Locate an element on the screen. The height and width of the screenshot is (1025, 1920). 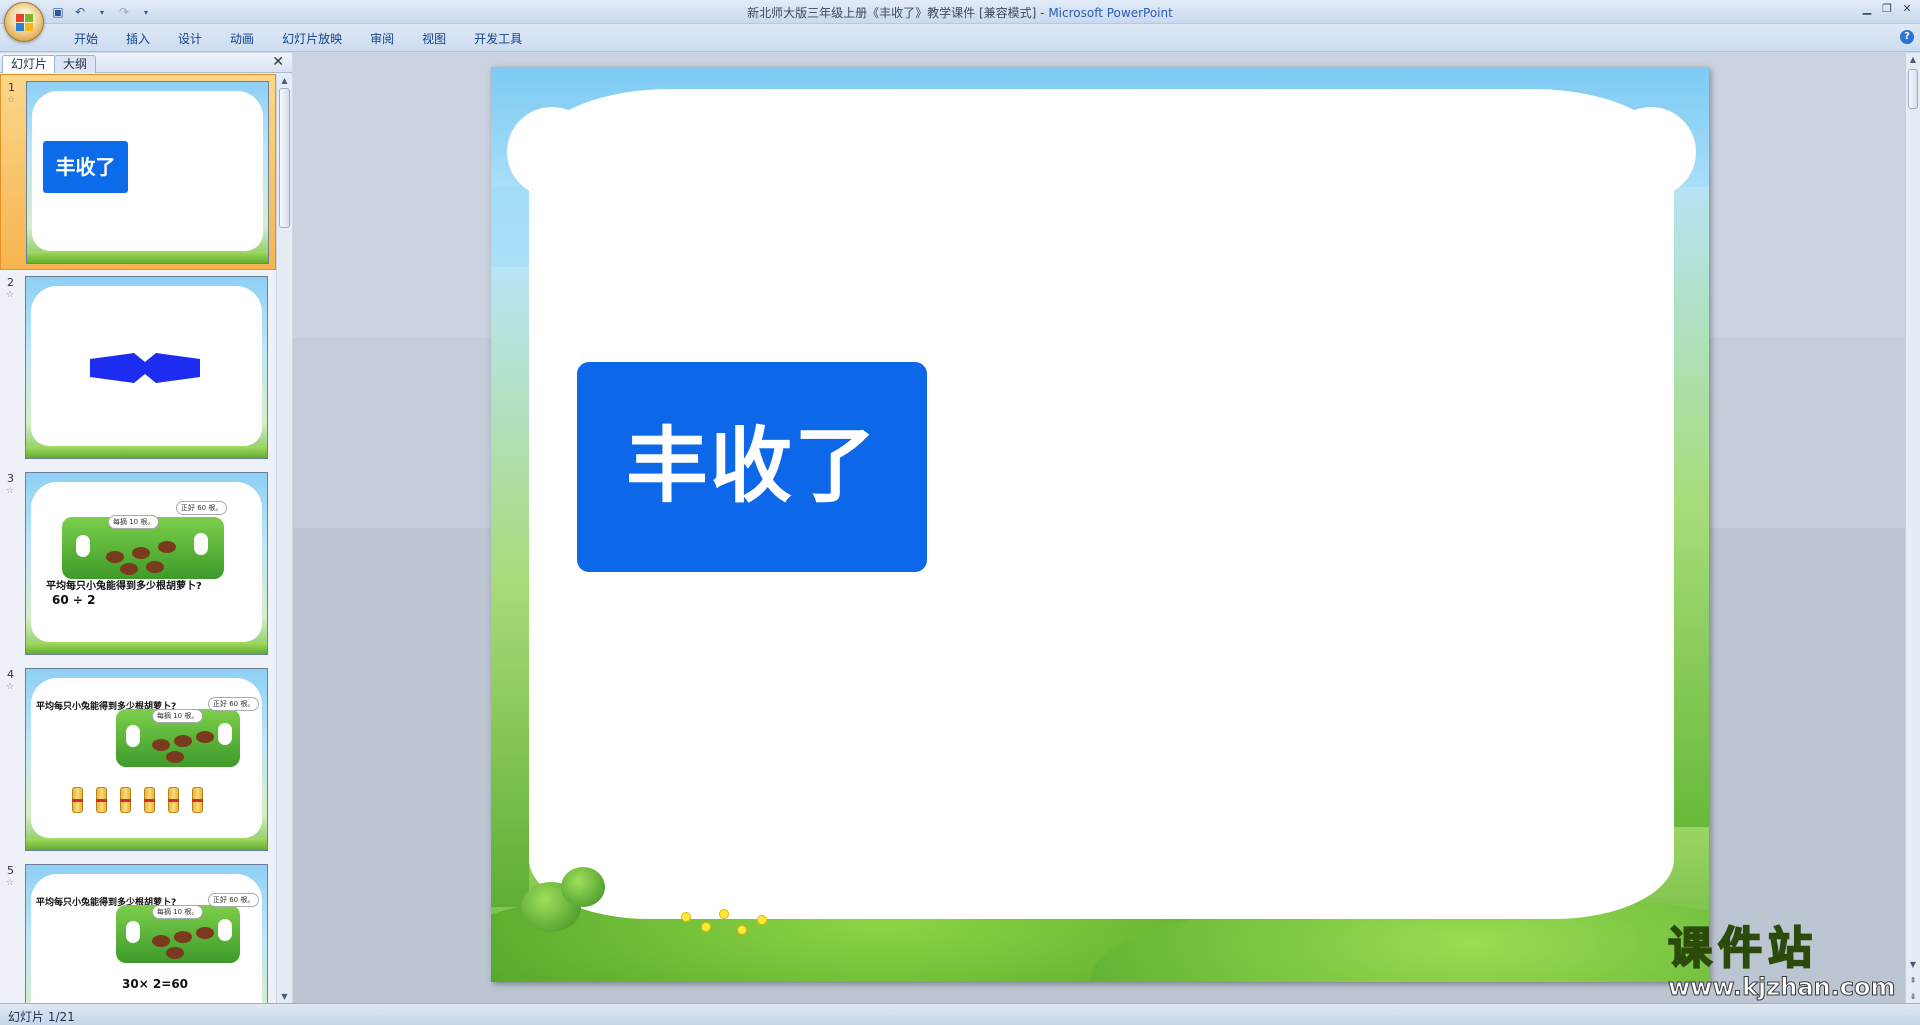
close-icon: ✕ is located at coordinates (1907, 9).